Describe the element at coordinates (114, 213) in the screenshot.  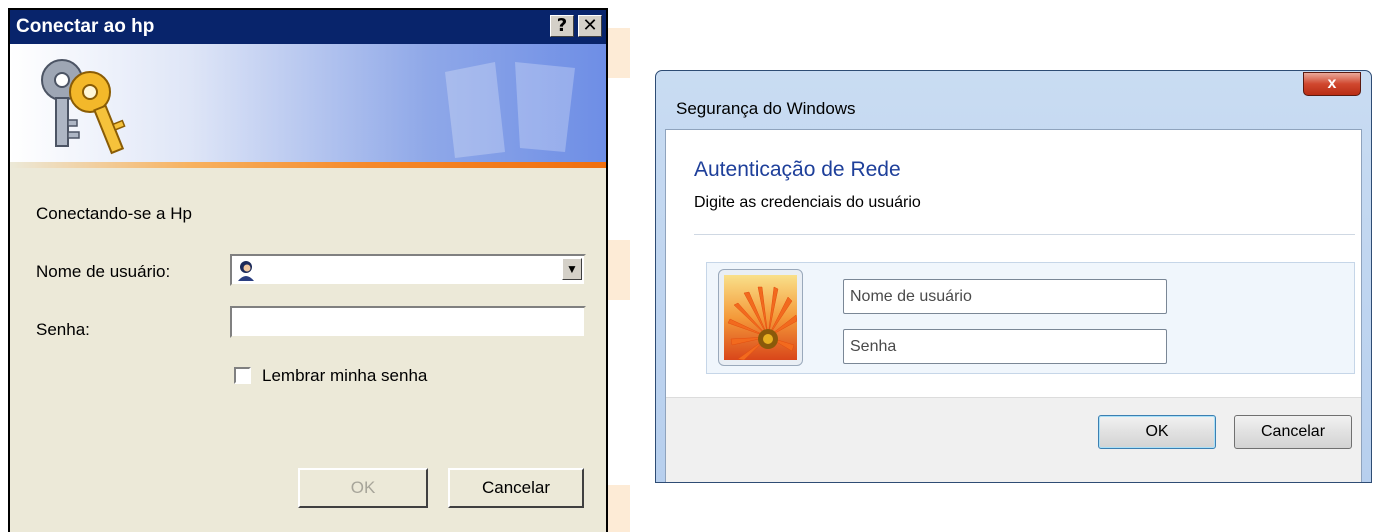
I see `connecting-text: Conectando-se a Hp` at that location.